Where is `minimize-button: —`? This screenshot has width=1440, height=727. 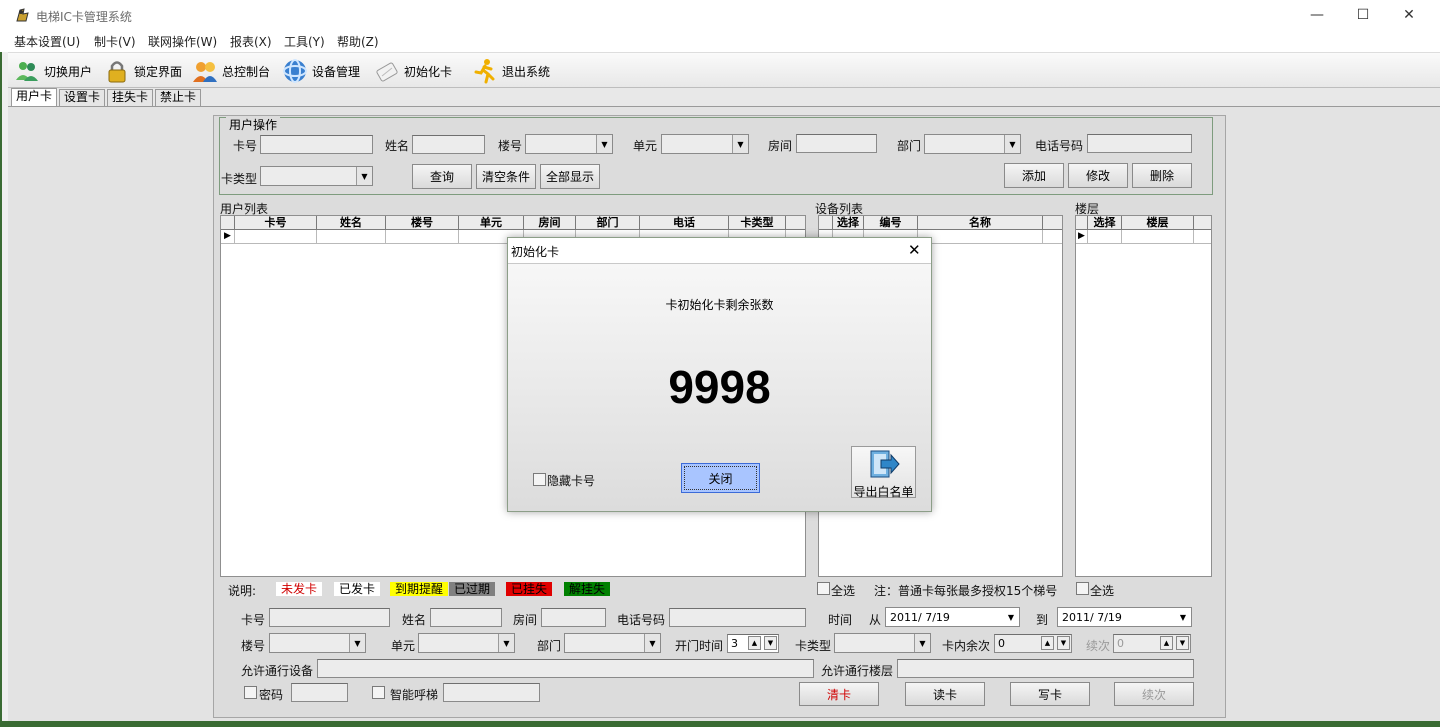 minimize-button: — is located at coordinates (1317, 15).